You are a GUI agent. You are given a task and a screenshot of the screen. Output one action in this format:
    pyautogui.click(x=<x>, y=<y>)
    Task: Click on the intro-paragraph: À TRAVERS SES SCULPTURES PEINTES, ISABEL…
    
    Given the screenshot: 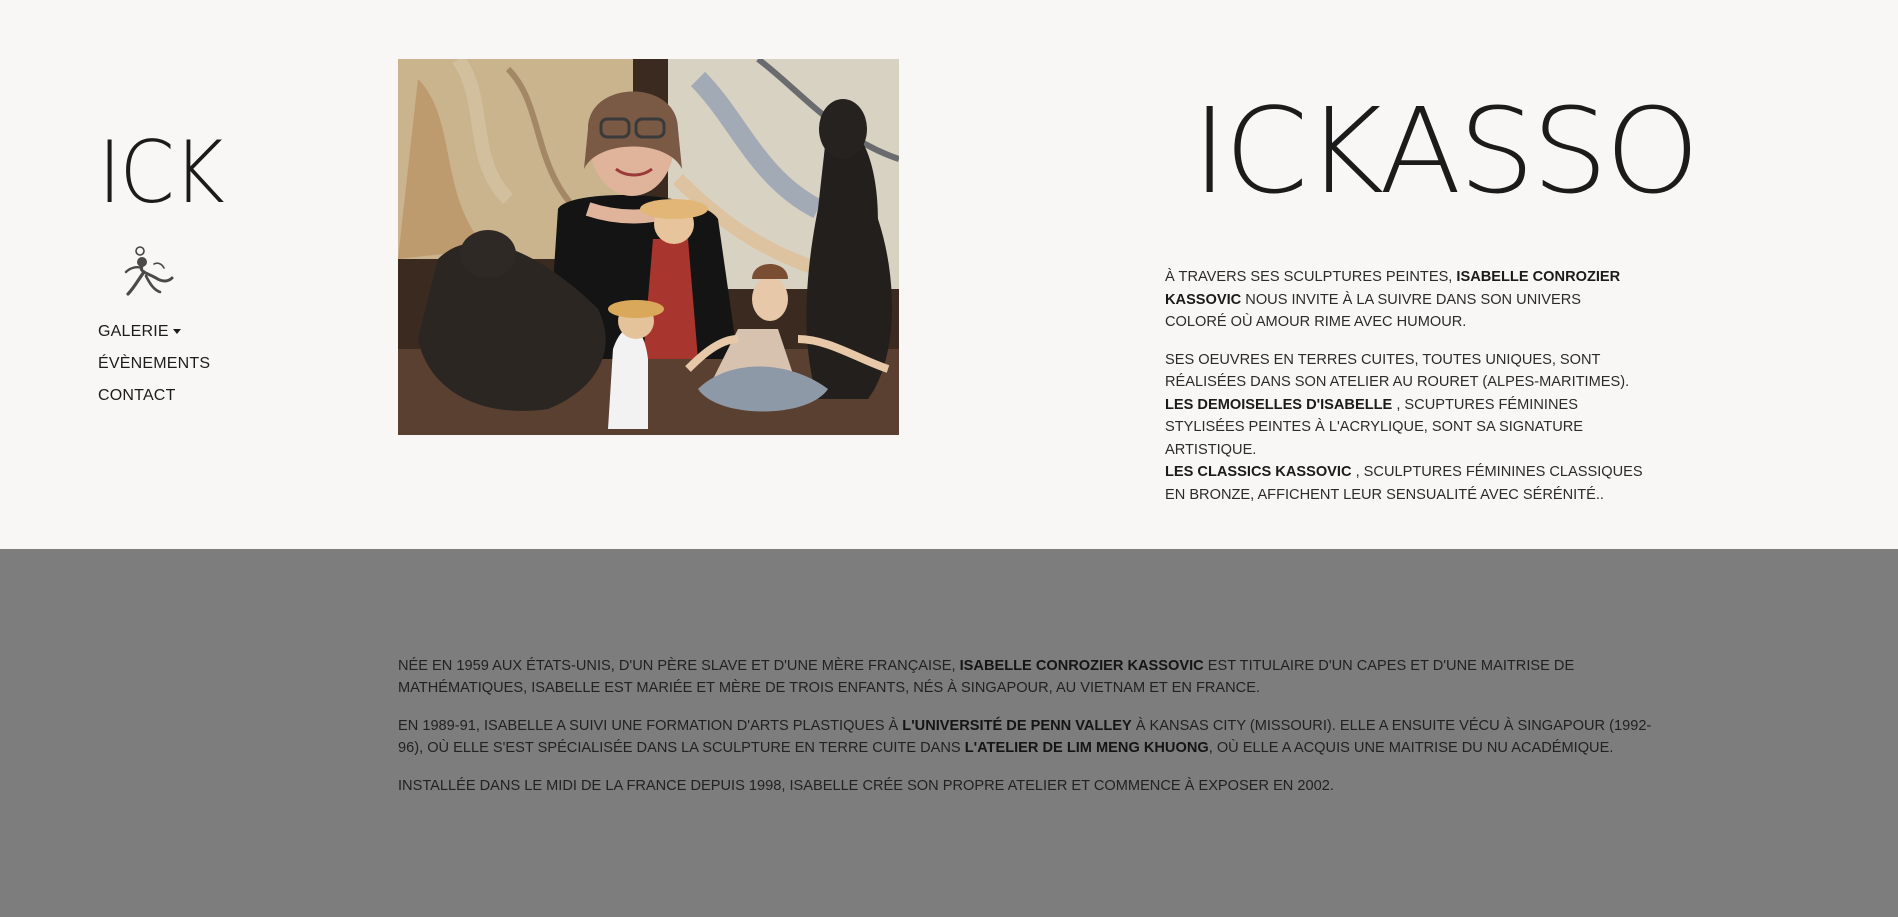 What is the action you would take?
    pyautogui.click(x=1405, y=300)
    